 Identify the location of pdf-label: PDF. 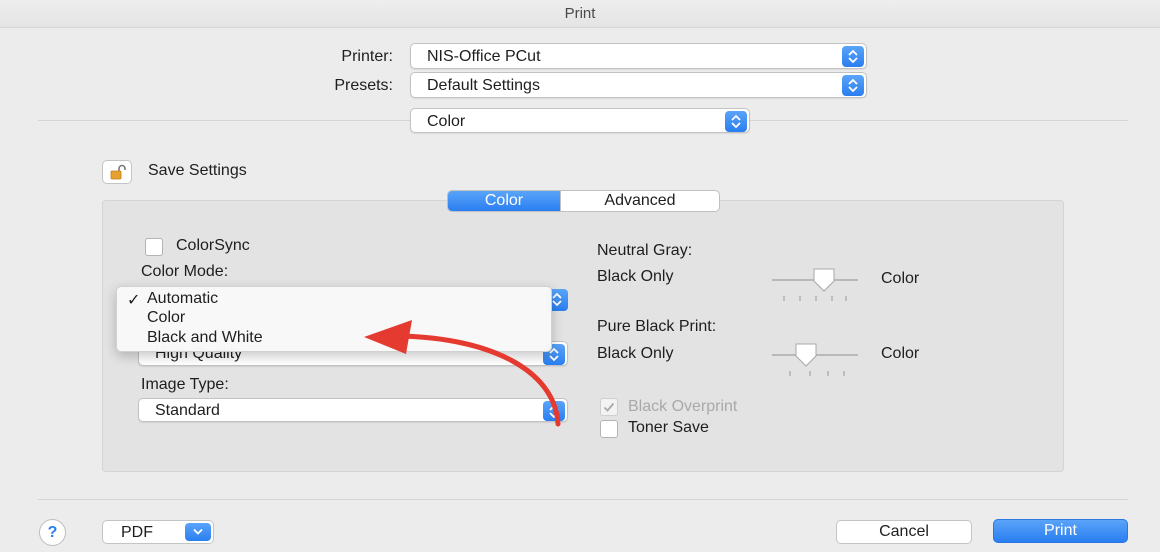
(137, 532).